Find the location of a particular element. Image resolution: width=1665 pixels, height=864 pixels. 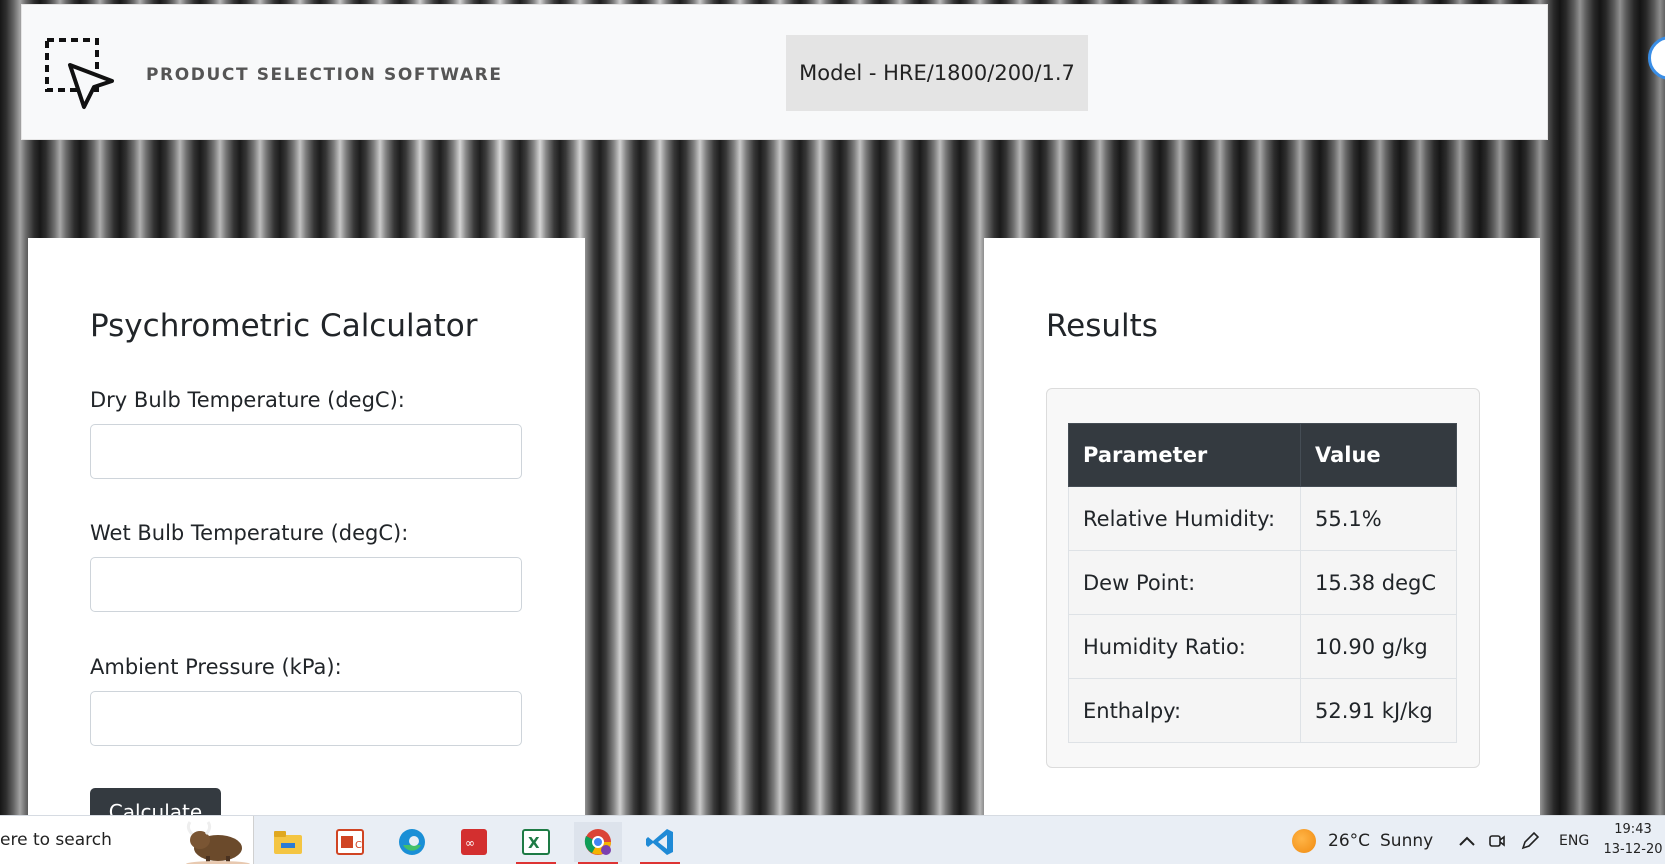

model-badge: Model - HRE/1800/200/1.7 is located at coordinates (937, 73).